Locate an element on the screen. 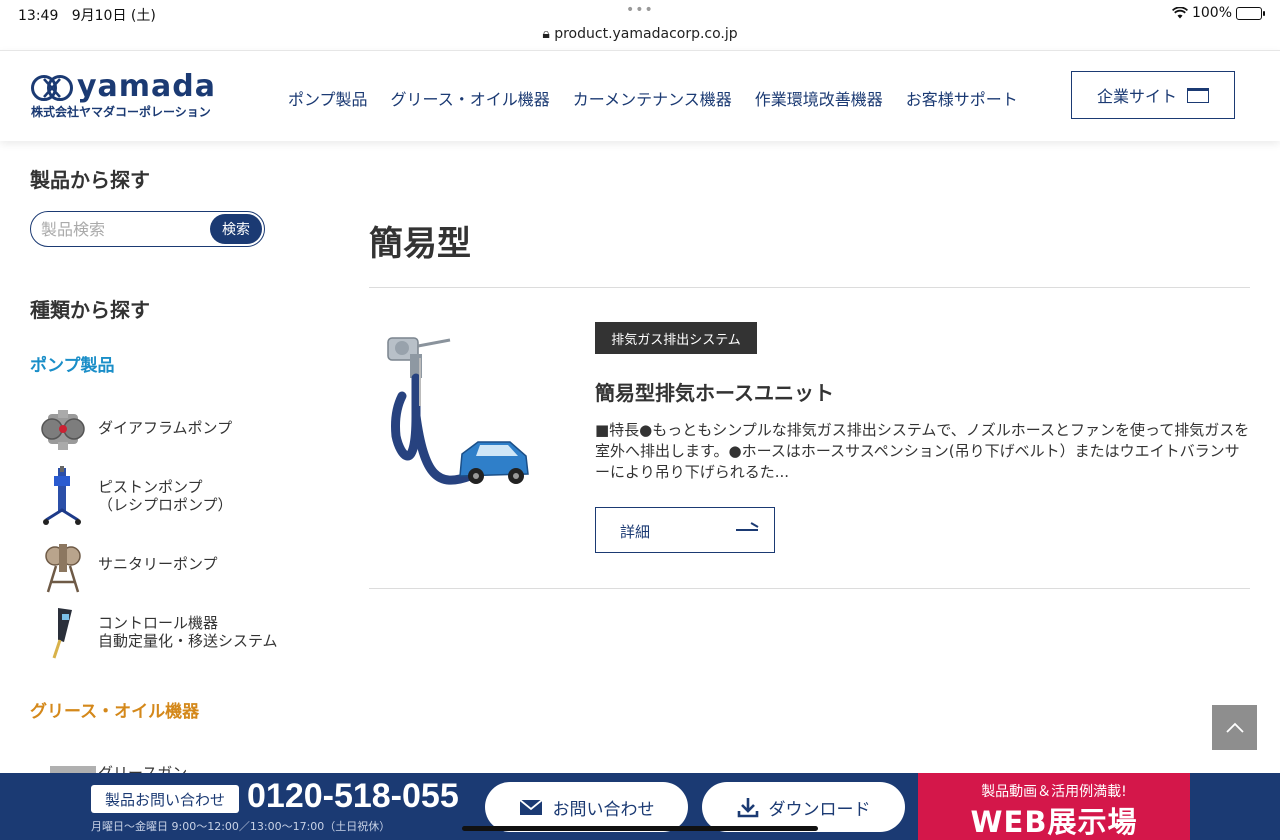  search-heading: 製品から探す is located at coordinates (90, 180).